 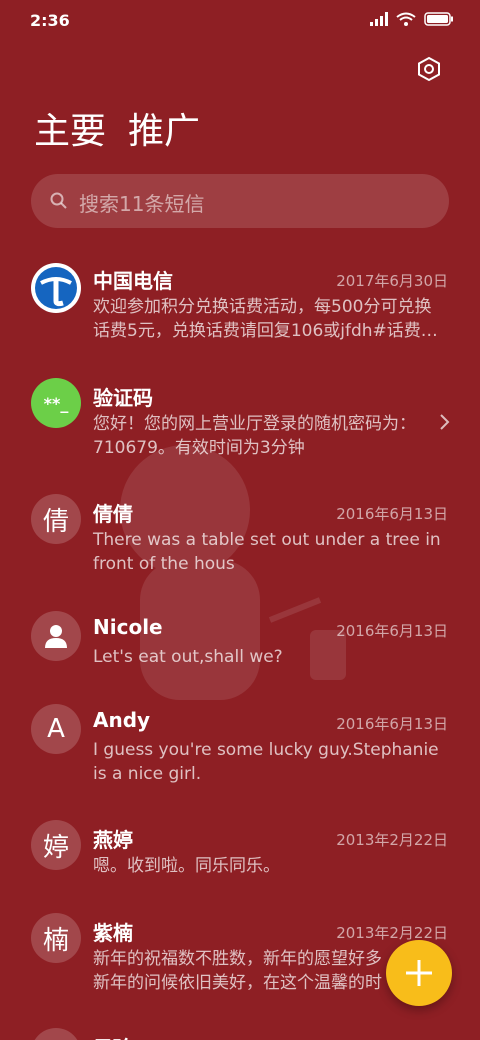 I want to click on signal-icon, so click(x=379, y=19).